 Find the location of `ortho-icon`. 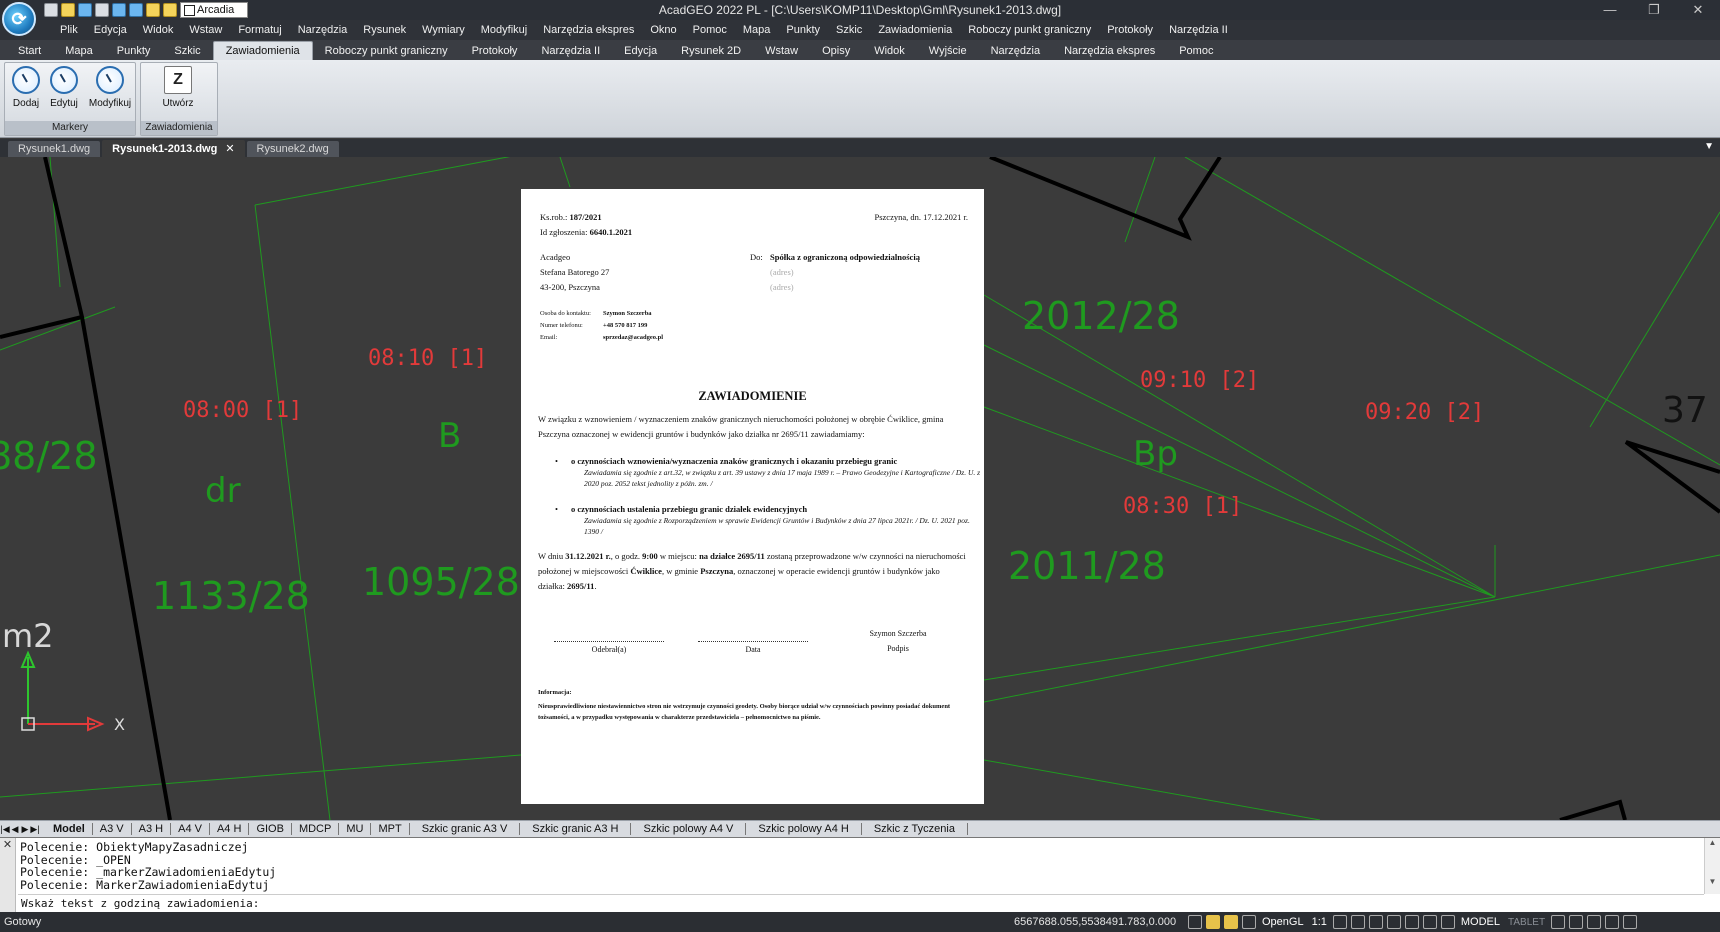

ortho-icon is located at coordinates (1231, 922).